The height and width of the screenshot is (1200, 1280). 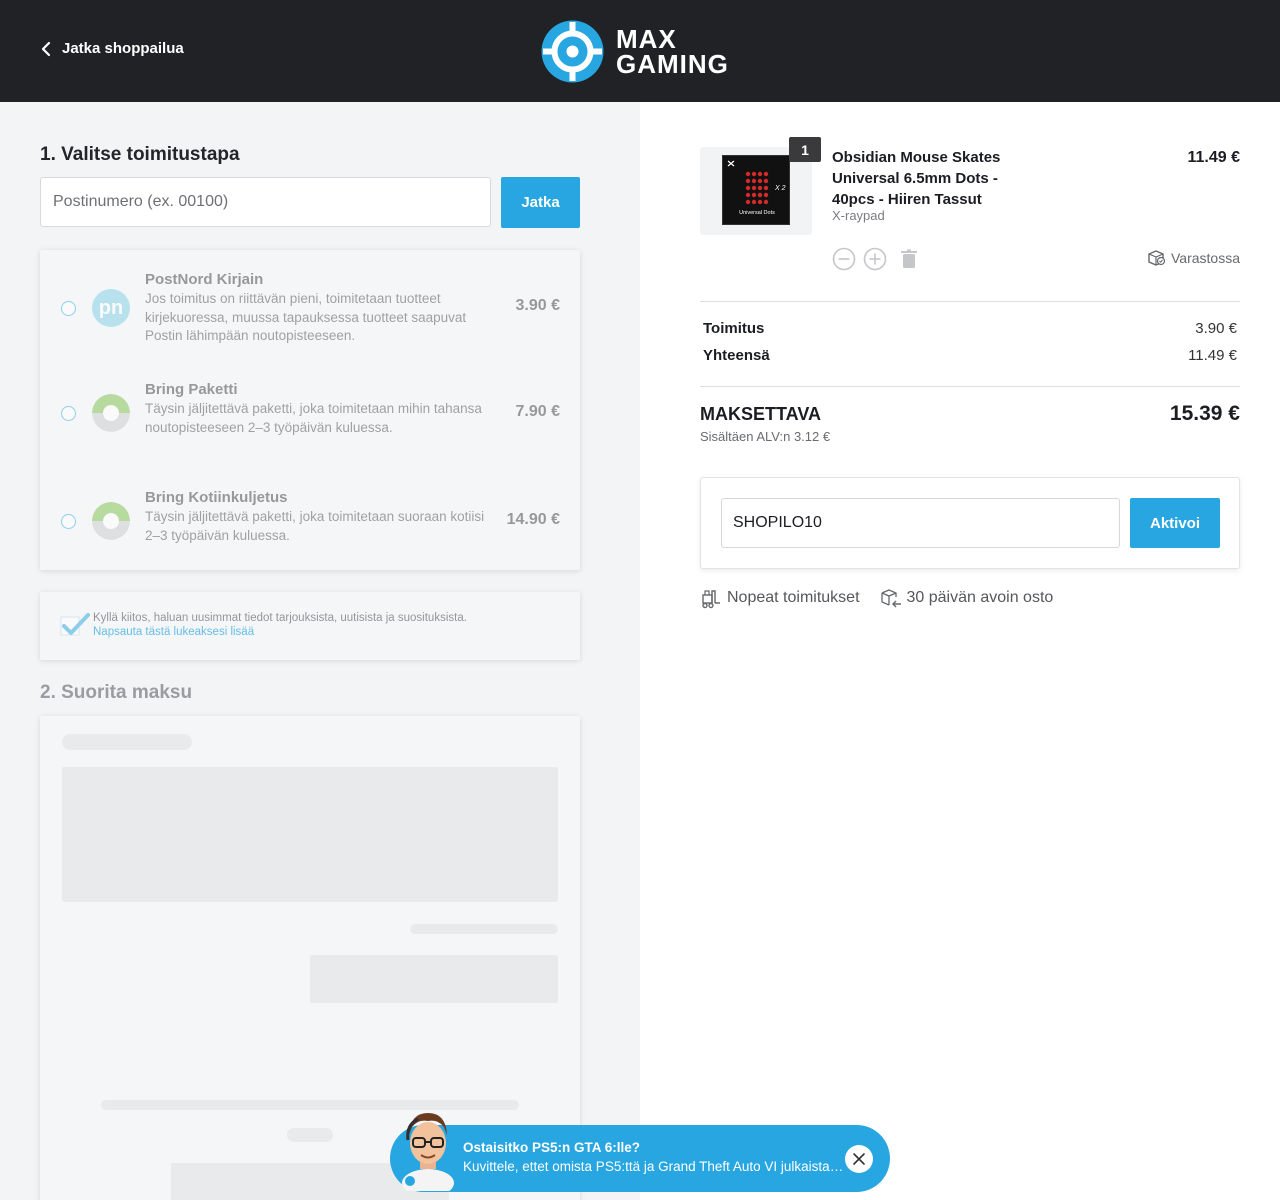 What do you see at coordinates (760, 414) in the screenshot?
I see `total-label: MAKSETTAVA` at bounding box center [760, 414].